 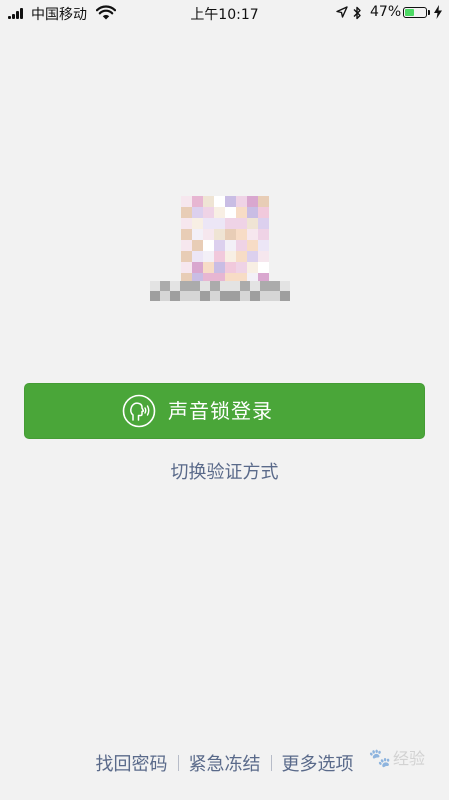 What do you see at coordinates (342, 12) in the screenshot?
I see `location-icon` at bounding box center [342, 12].